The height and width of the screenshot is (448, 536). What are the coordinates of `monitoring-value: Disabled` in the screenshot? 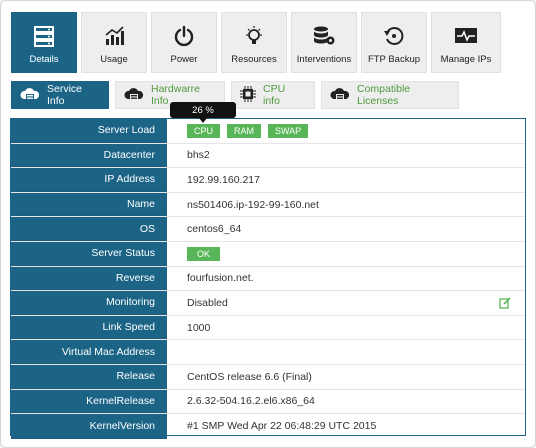 It's located at (346, 303).